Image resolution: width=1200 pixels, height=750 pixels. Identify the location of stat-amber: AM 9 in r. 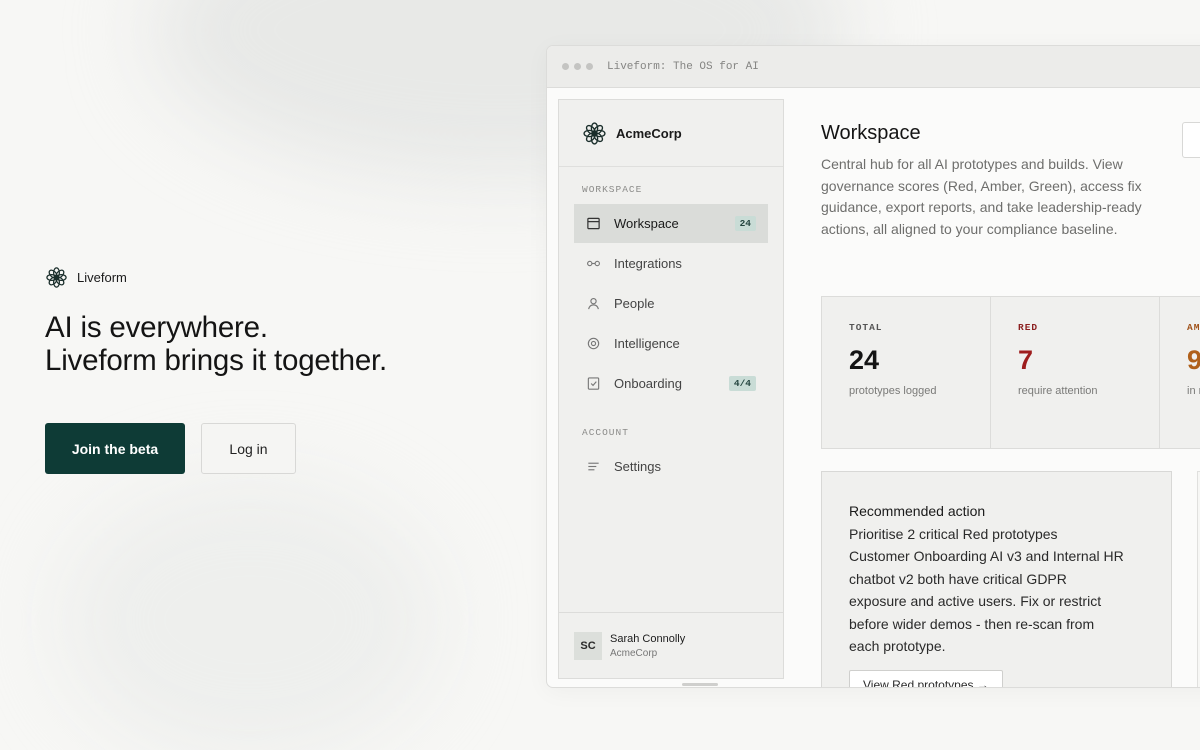
(1180, 372).